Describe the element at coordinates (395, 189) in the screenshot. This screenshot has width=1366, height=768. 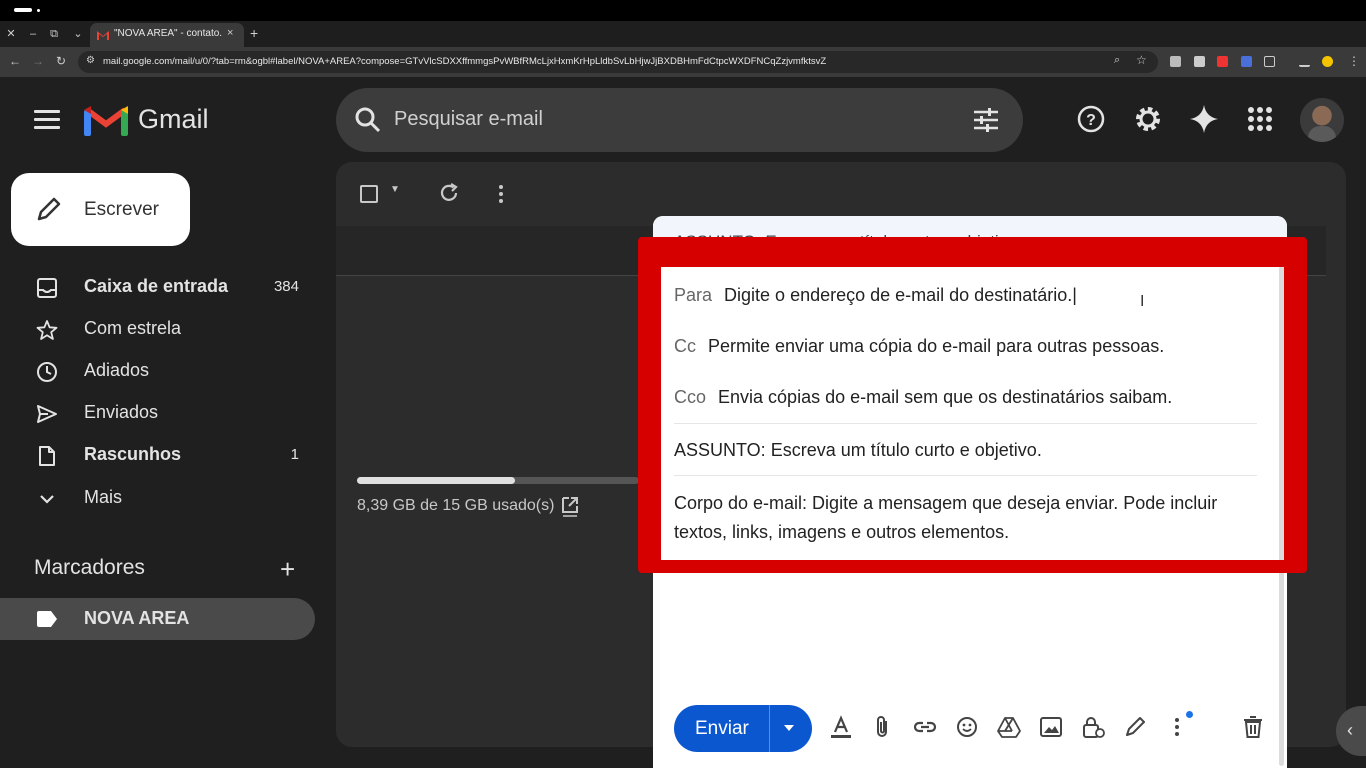
I see `select-options-caret-icon: ▼` at that location.